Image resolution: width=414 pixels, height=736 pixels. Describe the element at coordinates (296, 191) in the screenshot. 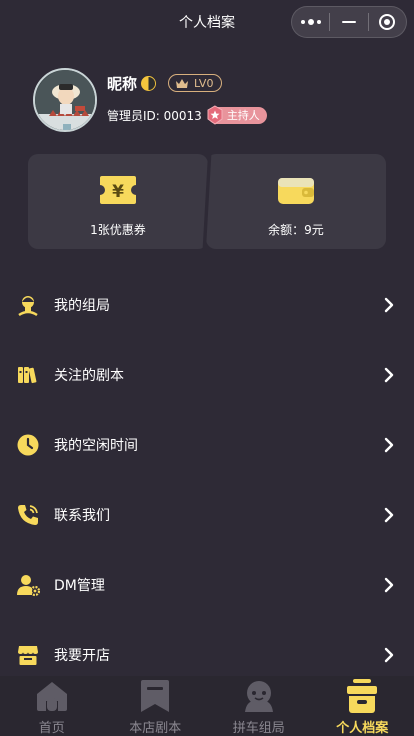

I see `wallet-icon` at that location.